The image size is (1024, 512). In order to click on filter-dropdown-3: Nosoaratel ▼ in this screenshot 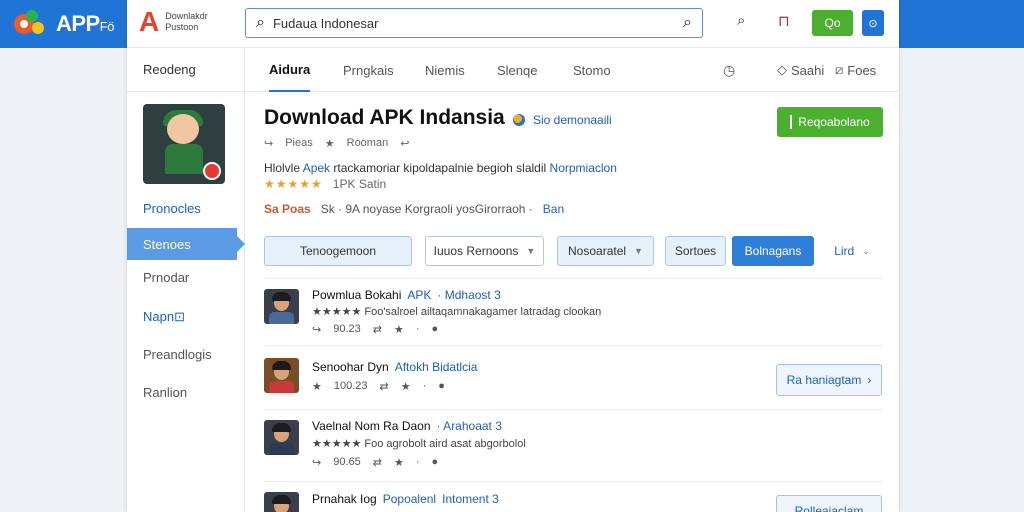, I will do `click(605, 251)`.